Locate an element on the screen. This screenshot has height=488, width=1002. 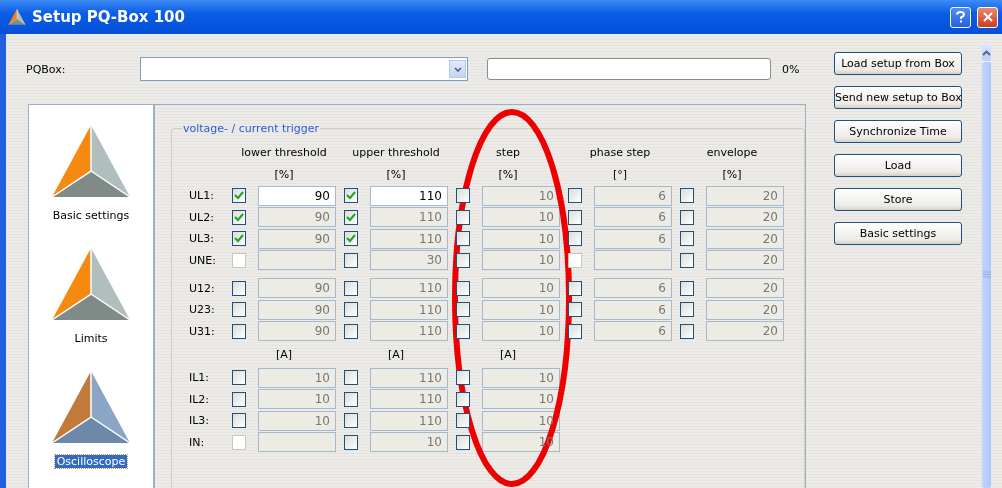
action-button: Store is located at coordinates (898, 199).